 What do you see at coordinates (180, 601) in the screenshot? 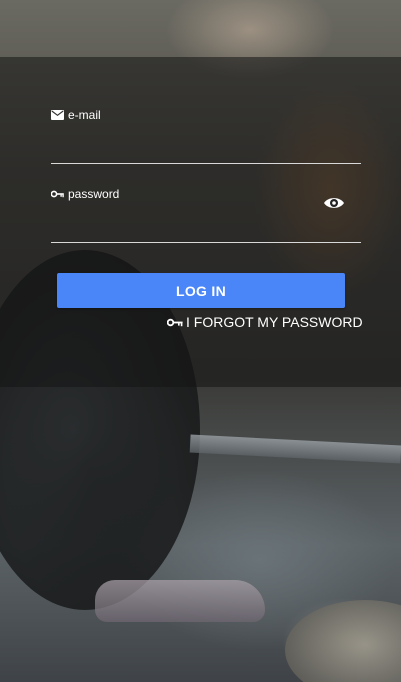
I see `background-shoe` at bounding box center [180, 601].